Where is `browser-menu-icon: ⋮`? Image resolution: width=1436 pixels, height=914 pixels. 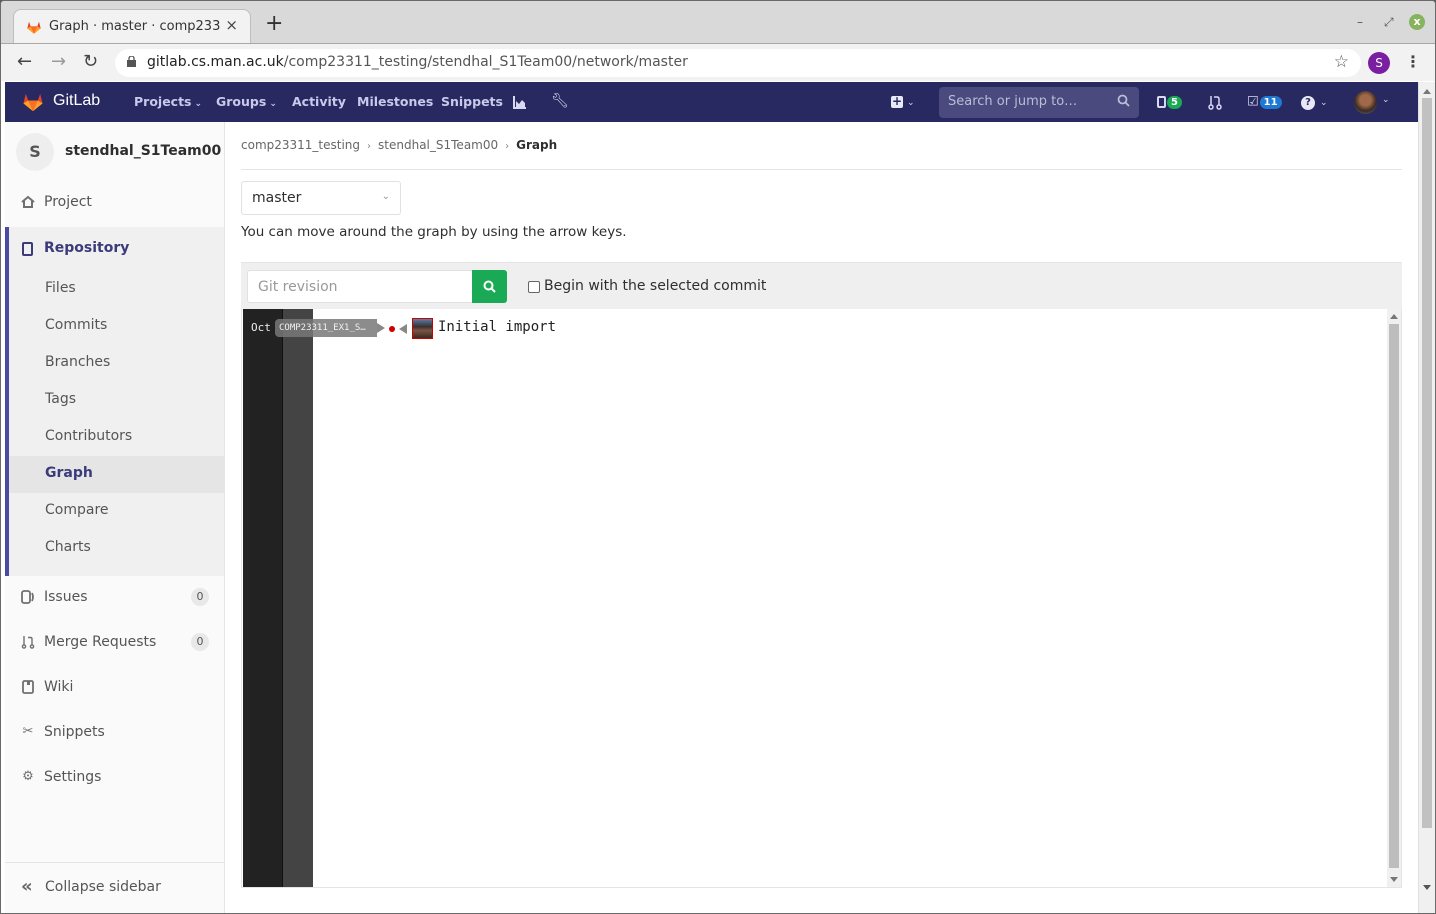 browser-menu-icon: ⋮ is located at coordinates (1413, 62).